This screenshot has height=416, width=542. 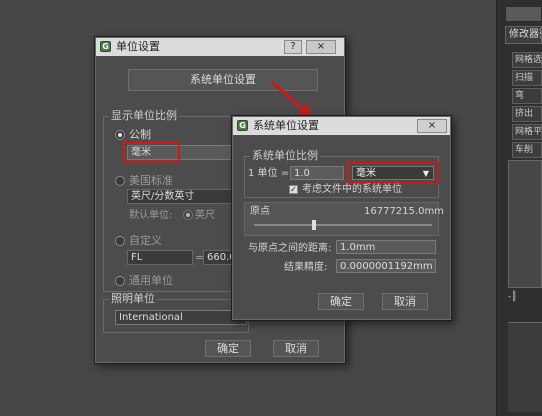 What do you see at coordinates (145, 240) in the screenshot?
I see `custom-label: 自定义` at bounding box center [145, 240].